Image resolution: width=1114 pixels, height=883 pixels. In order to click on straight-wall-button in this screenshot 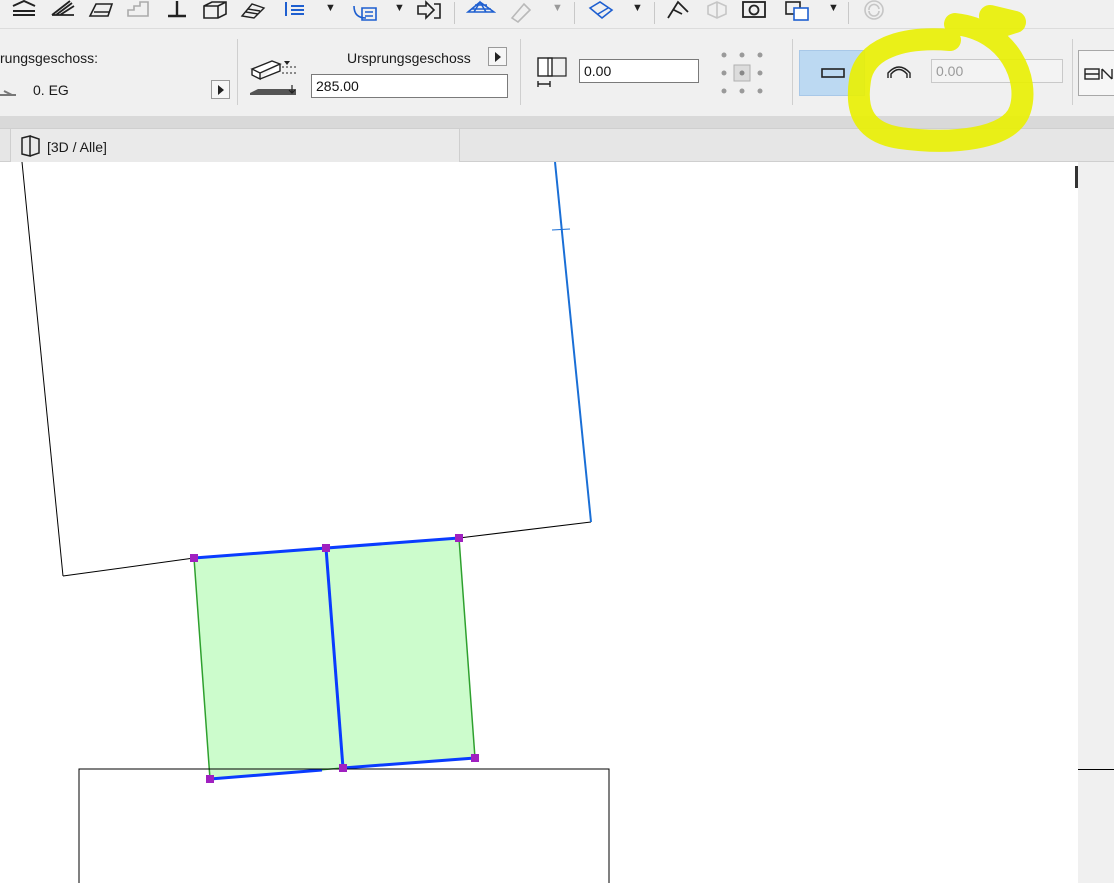, I will do `click(832, 73)`.